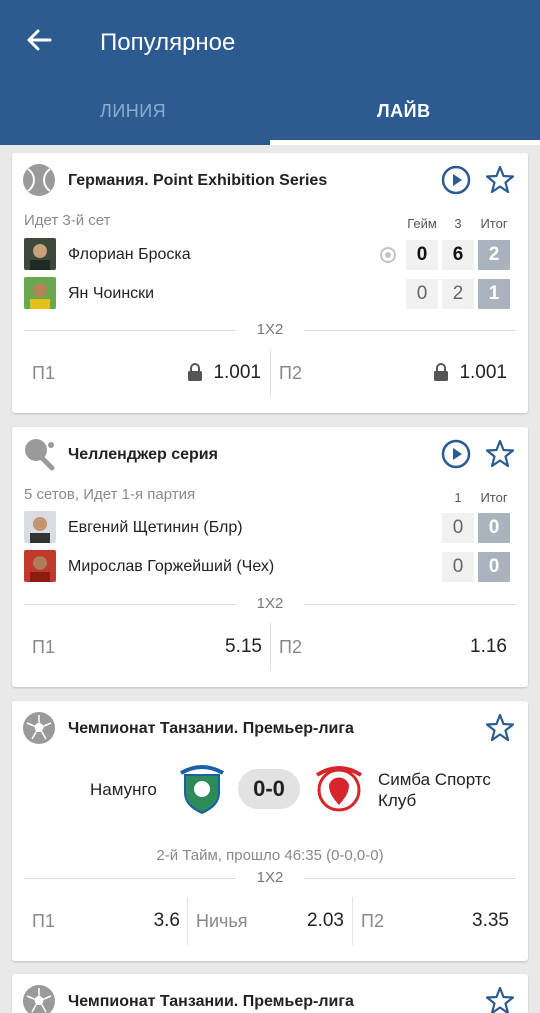 This screenshot has width=540, height=1013. I want to click on back-arrow-icon, so click(40, 40).